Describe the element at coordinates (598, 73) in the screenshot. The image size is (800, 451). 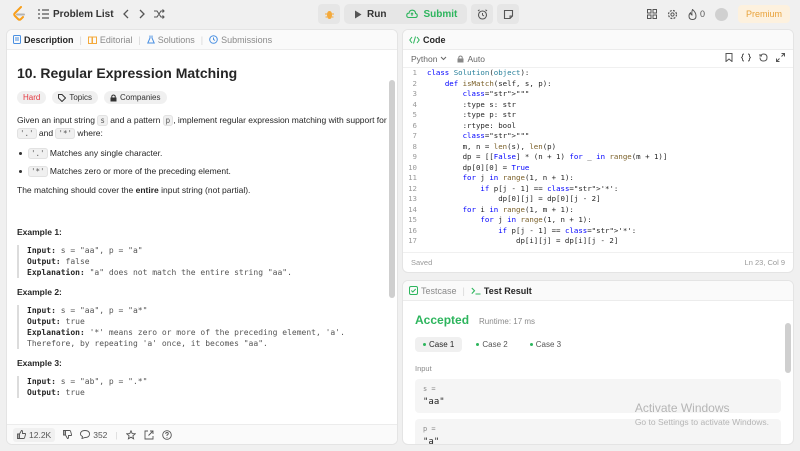
I see `code-line: 1 class Solution(object):` at that location.